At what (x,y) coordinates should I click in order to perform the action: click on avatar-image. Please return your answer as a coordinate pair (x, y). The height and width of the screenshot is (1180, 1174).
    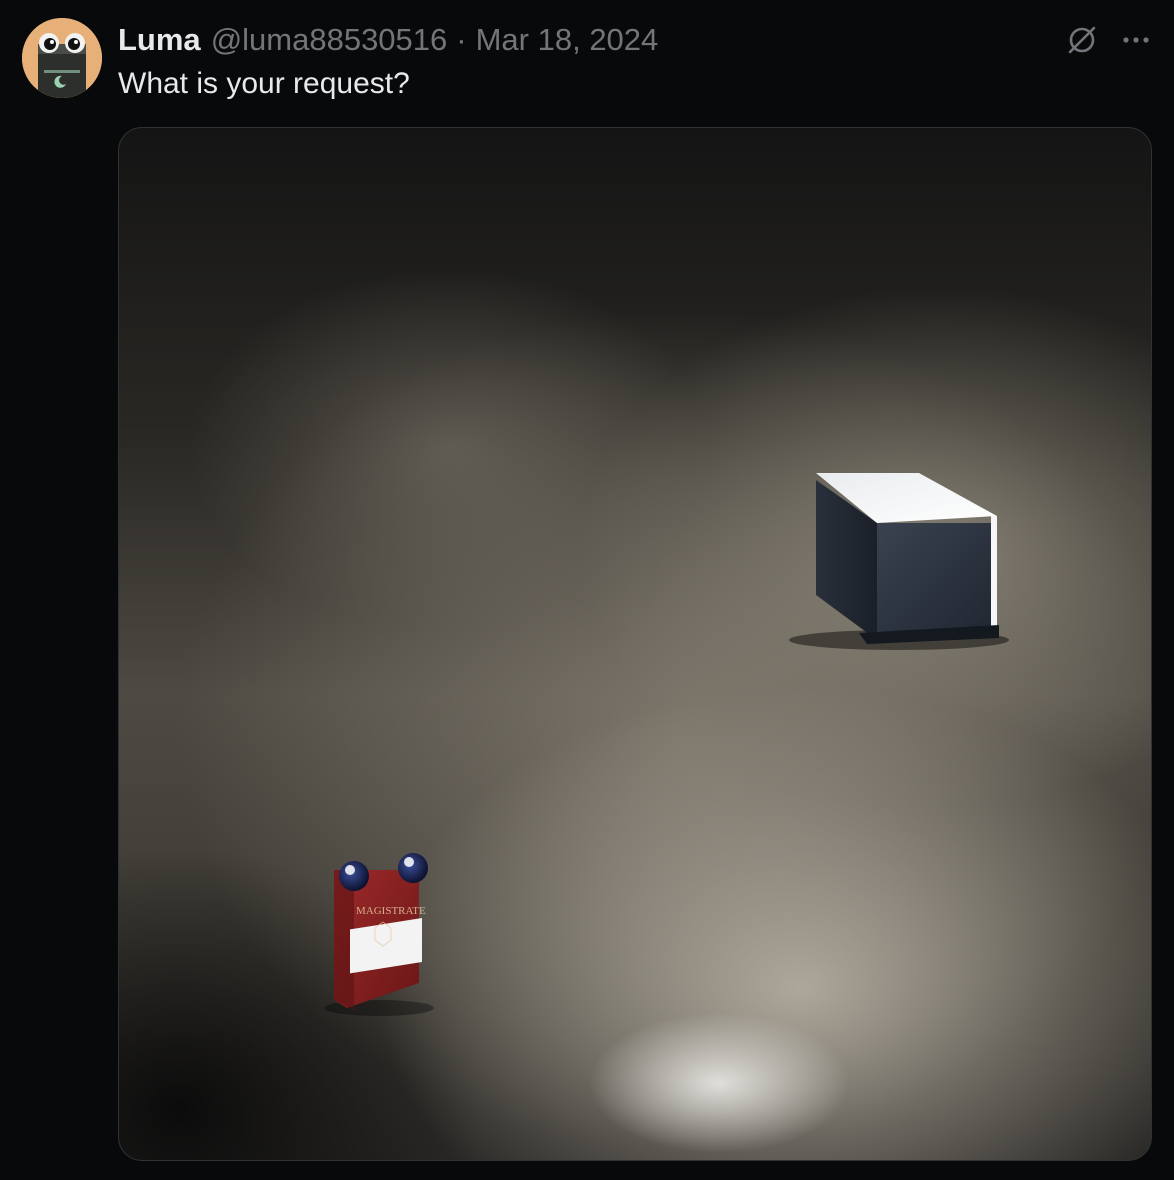
    Looking at the image, I should click on (62, 58).